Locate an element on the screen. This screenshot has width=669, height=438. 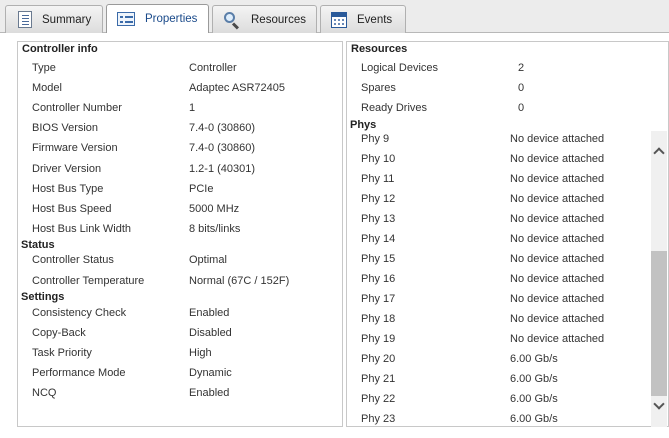
scroll-down-button is located at coordinates (659, 406).